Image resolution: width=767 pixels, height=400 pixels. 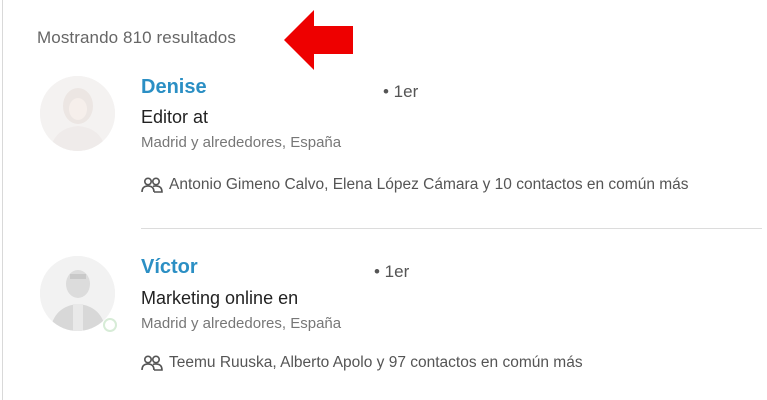 What do you see at coordinates (169, 267) in the screenshot?
I see `result-name-link: Víctor` at bounding box center [169, 267].